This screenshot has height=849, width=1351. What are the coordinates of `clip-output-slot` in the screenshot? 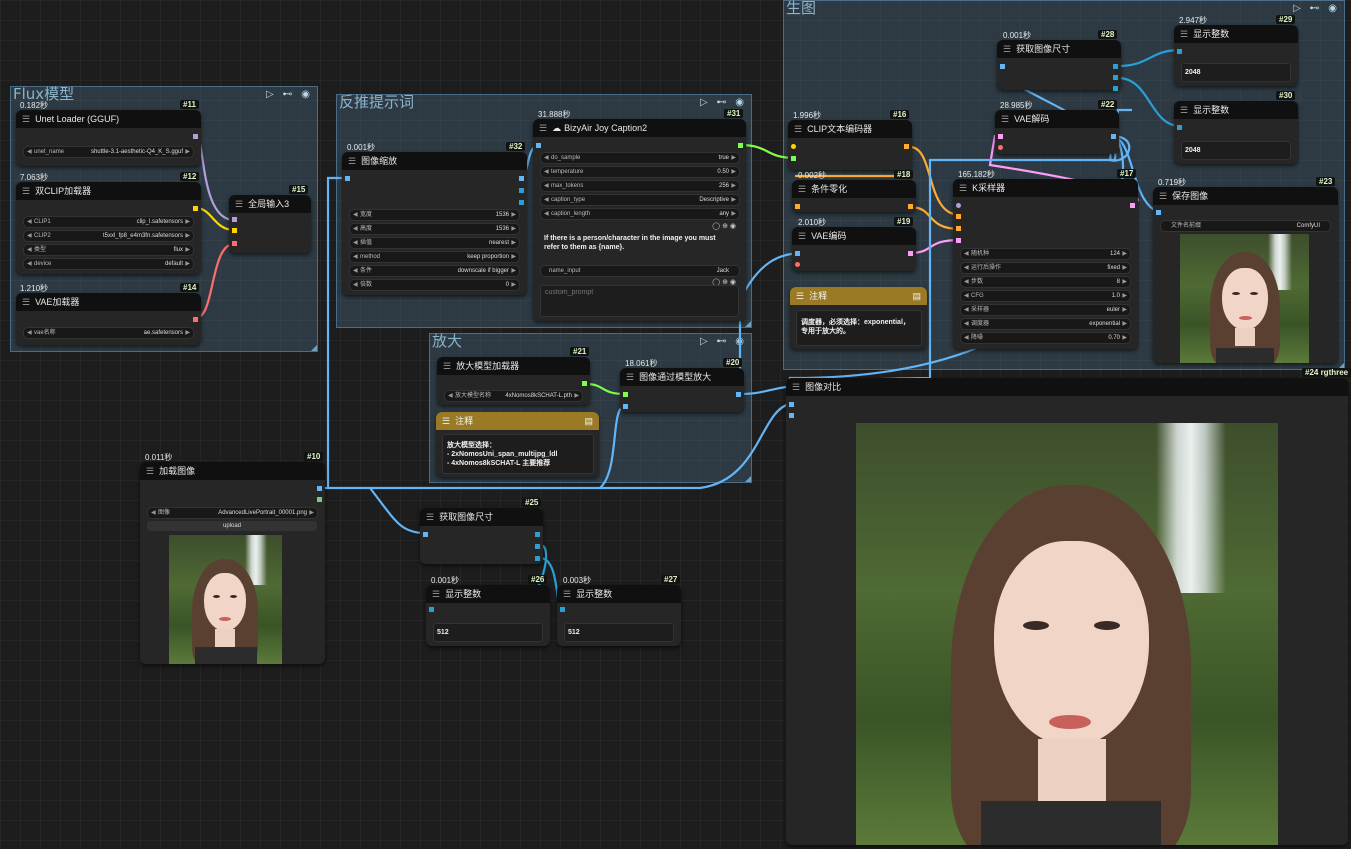 It's located at (195, 208).